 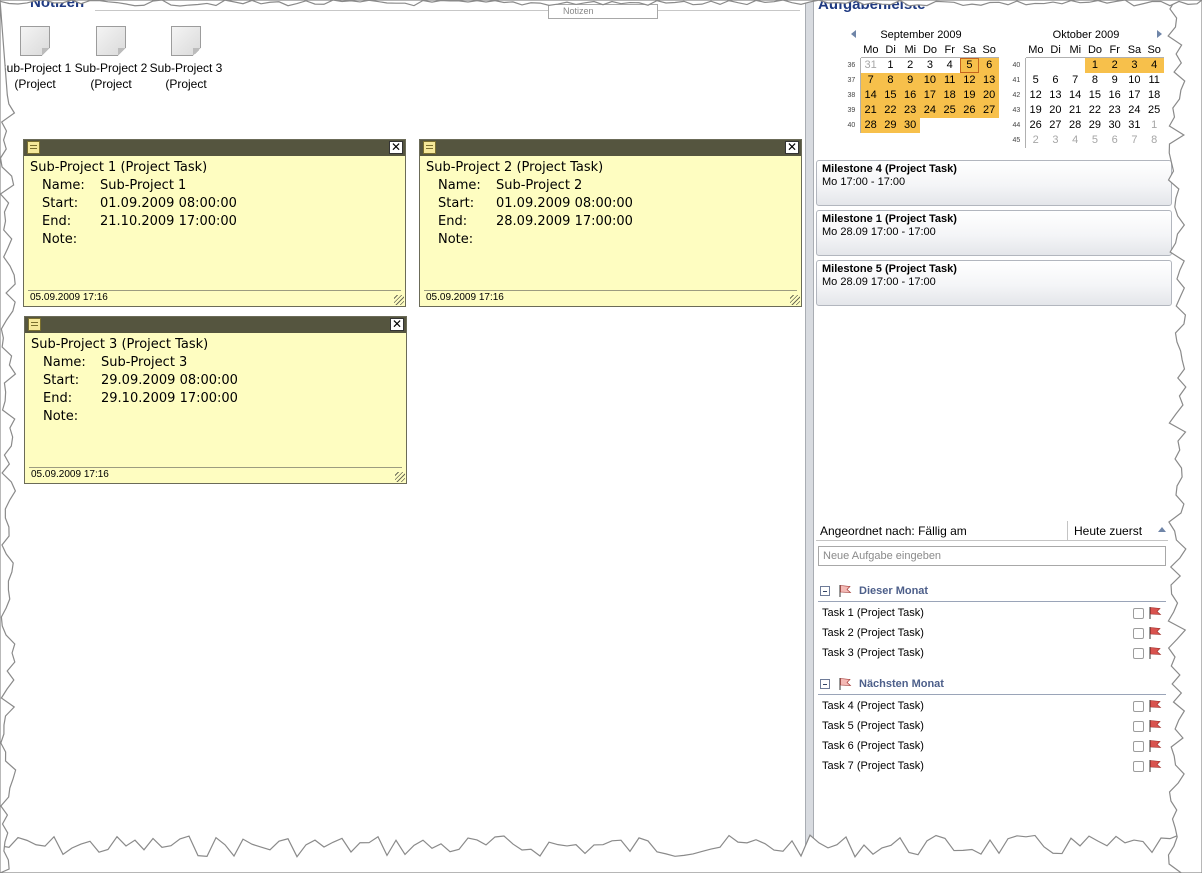 I want to click on calendar-day: 25, so click(x=1154, y=110).